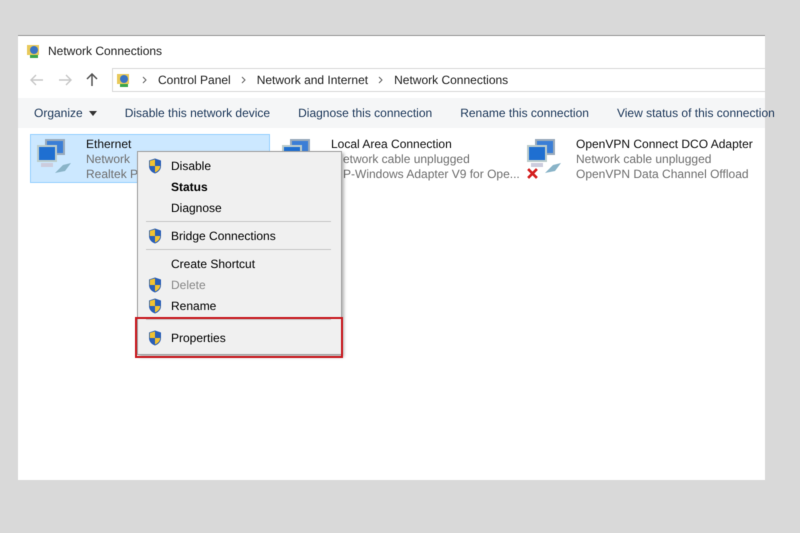  Describe the element at coordinates (109, 159) in the screenshot. I see `adapter-status: Network` at that location.